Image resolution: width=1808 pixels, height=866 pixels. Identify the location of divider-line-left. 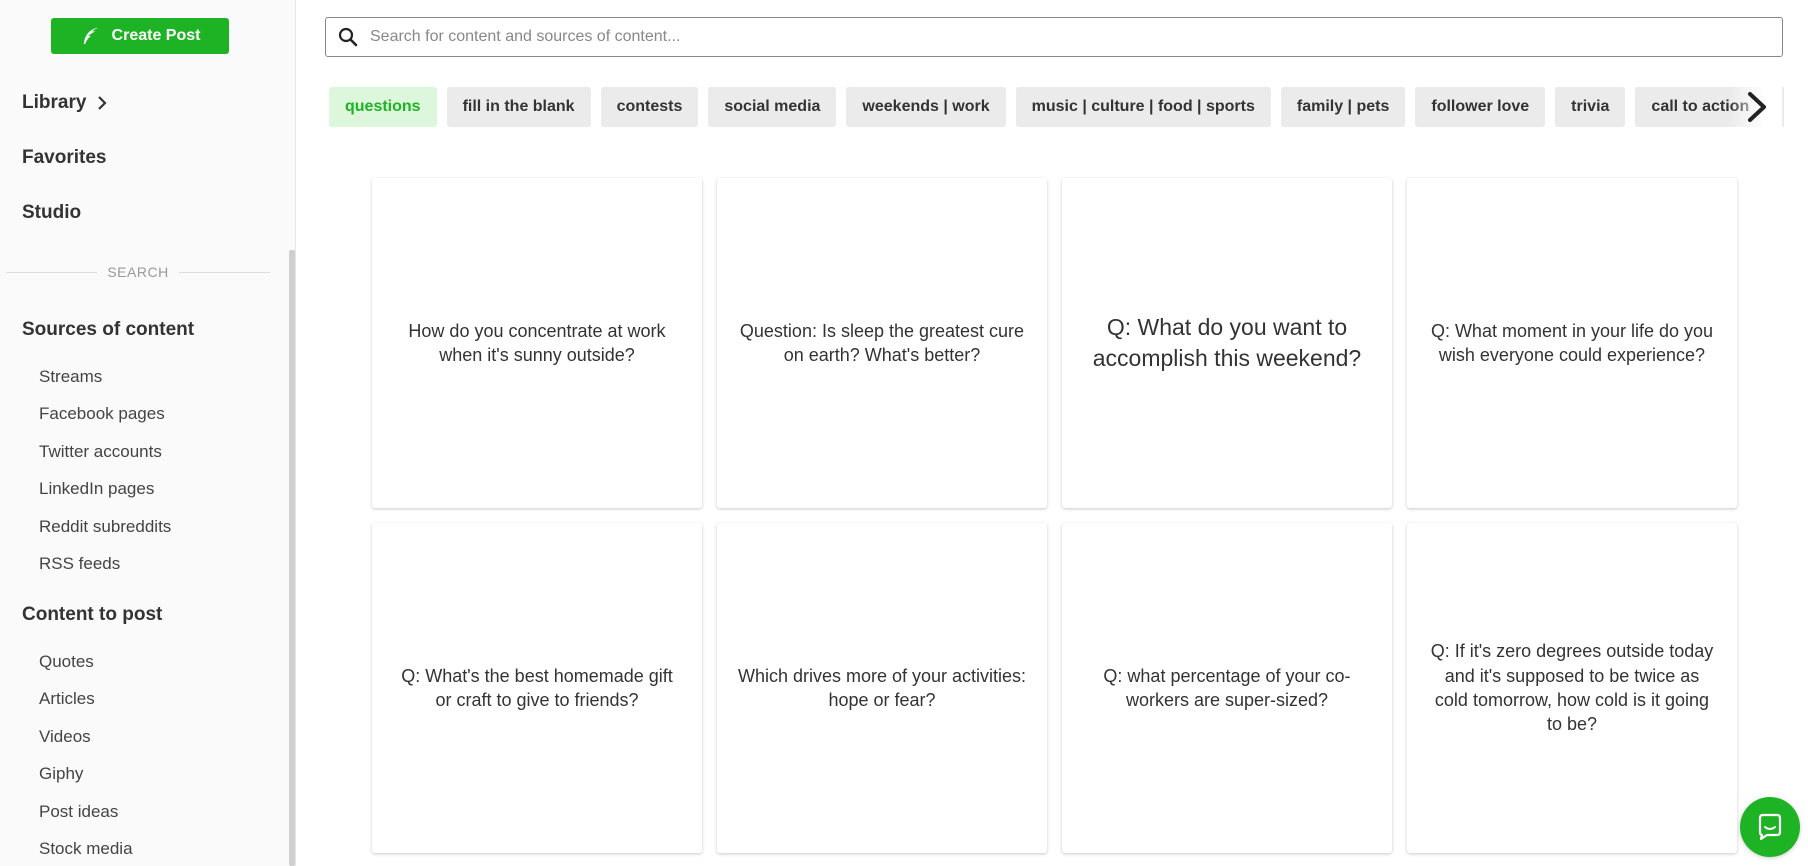
(52, 272).